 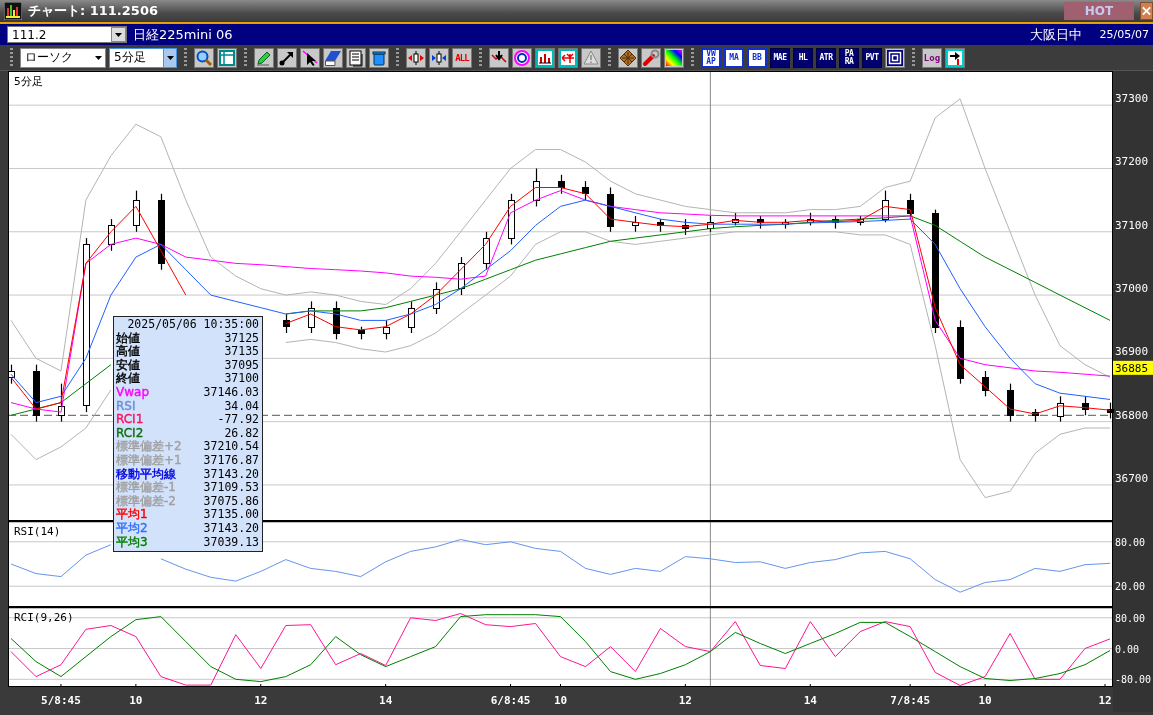 I want to click on chart-title: 5分足, so click(x=28, y=81).